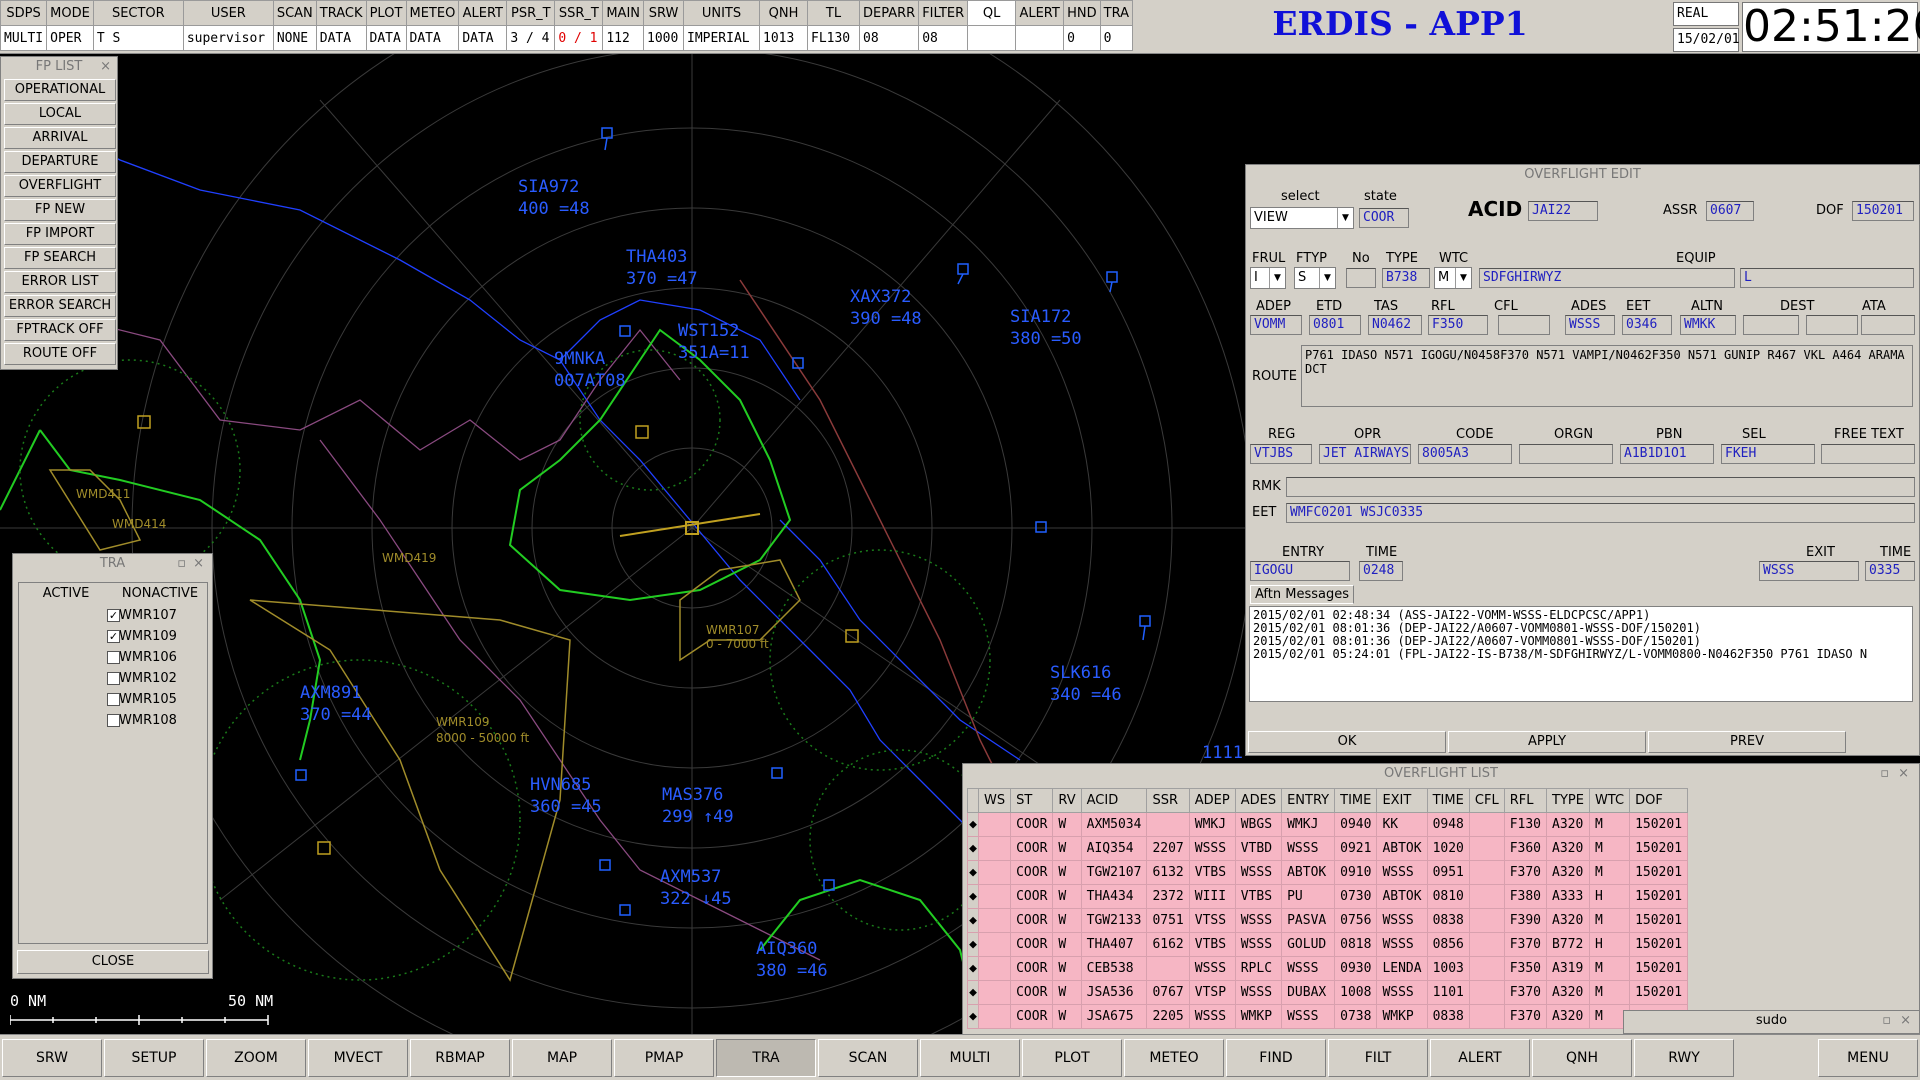  I want to click on tra-item: WMR102, so click(113, 678).